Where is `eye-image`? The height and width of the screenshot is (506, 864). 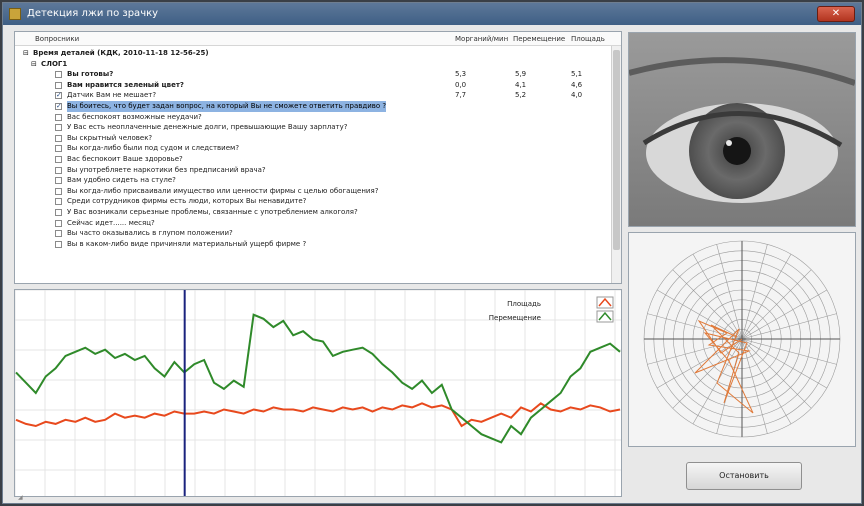
eye-image is located at coordinates (742, 129).